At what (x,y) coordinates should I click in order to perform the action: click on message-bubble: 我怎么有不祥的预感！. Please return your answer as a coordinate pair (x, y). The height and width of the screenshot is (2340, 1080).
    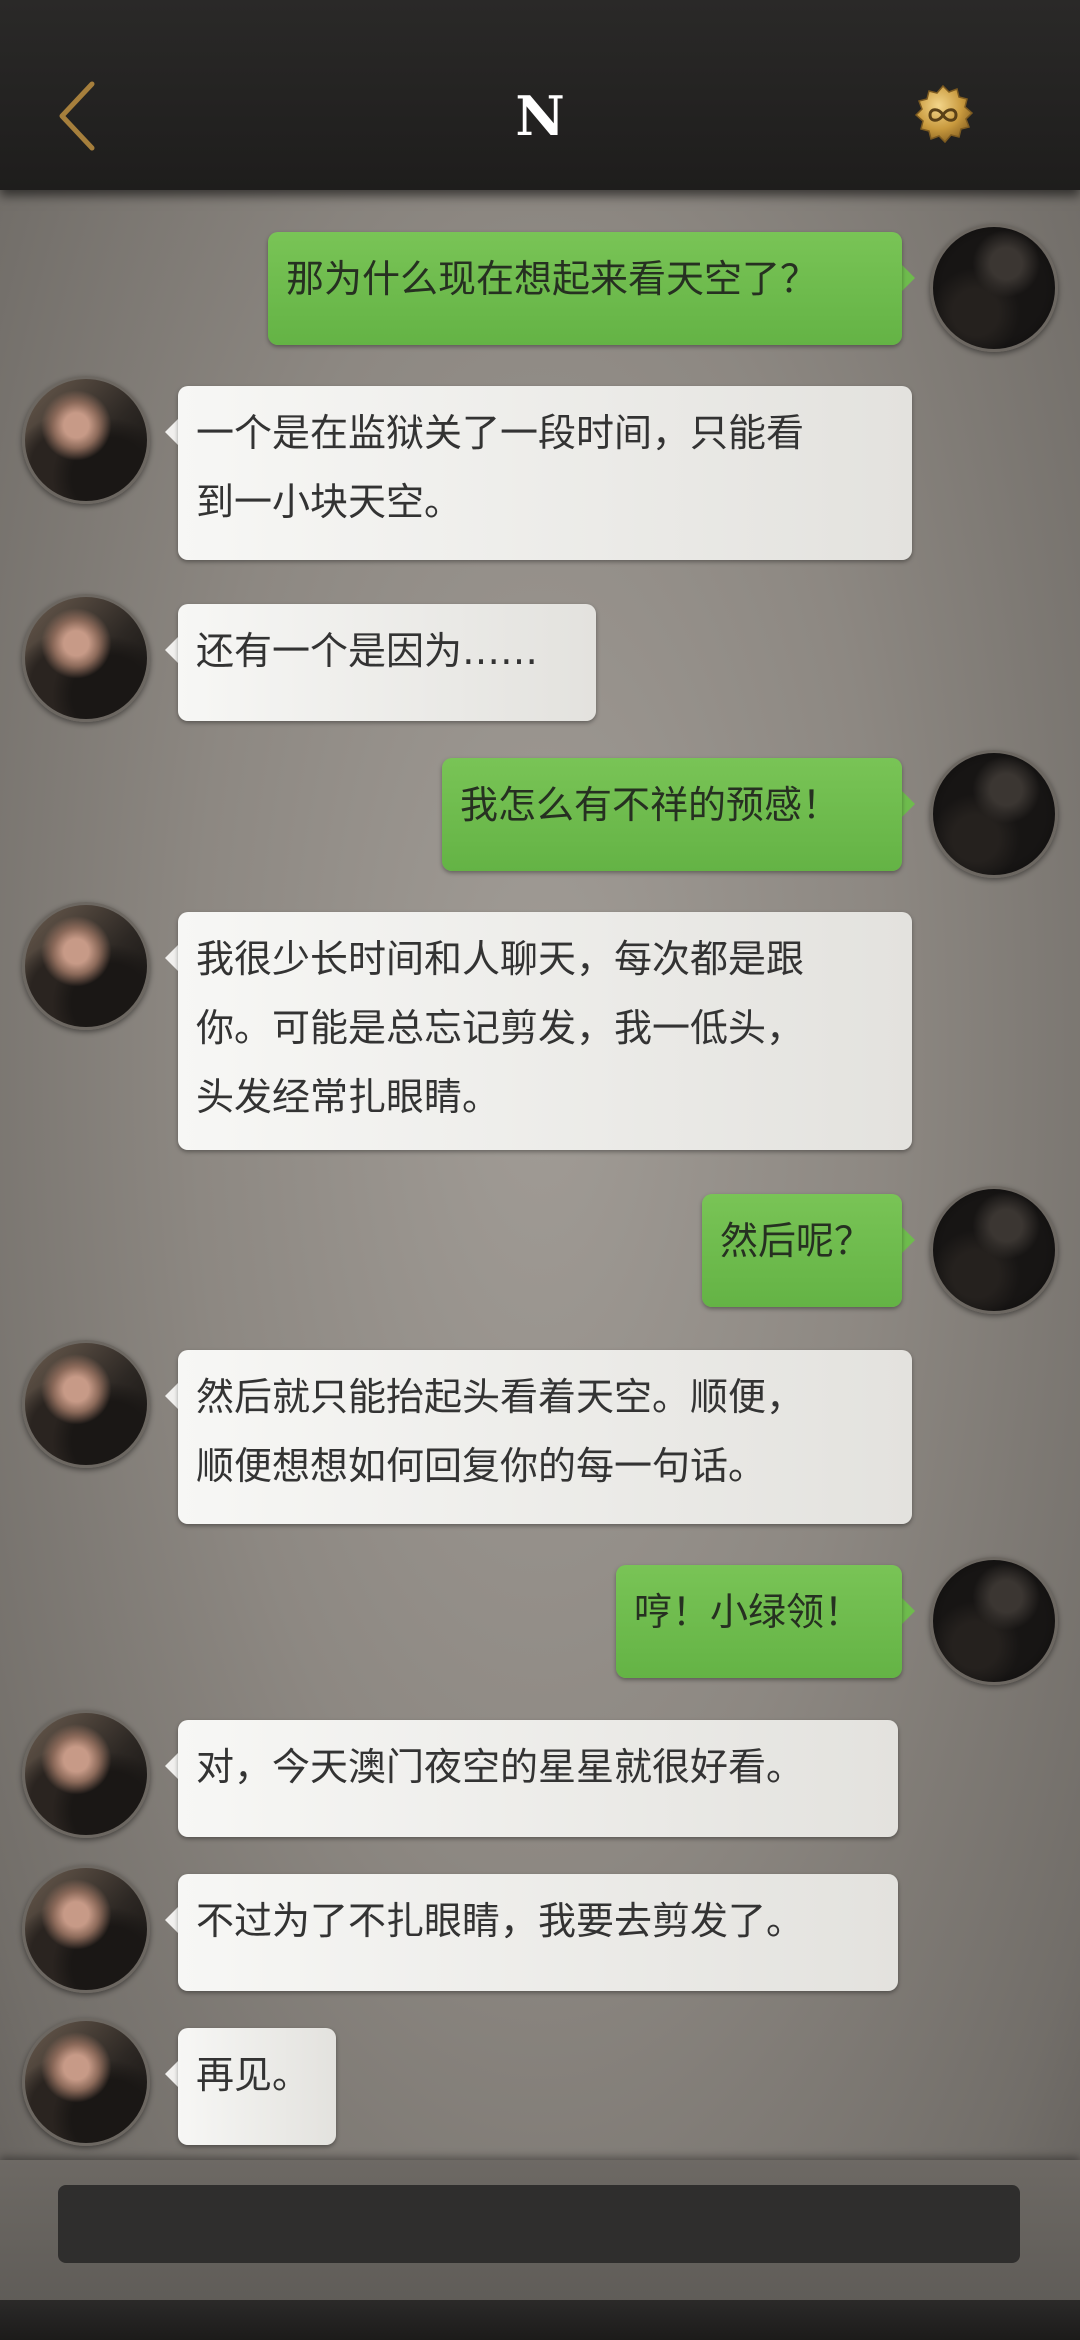
    Looking at the image, I should click on (672, 814).